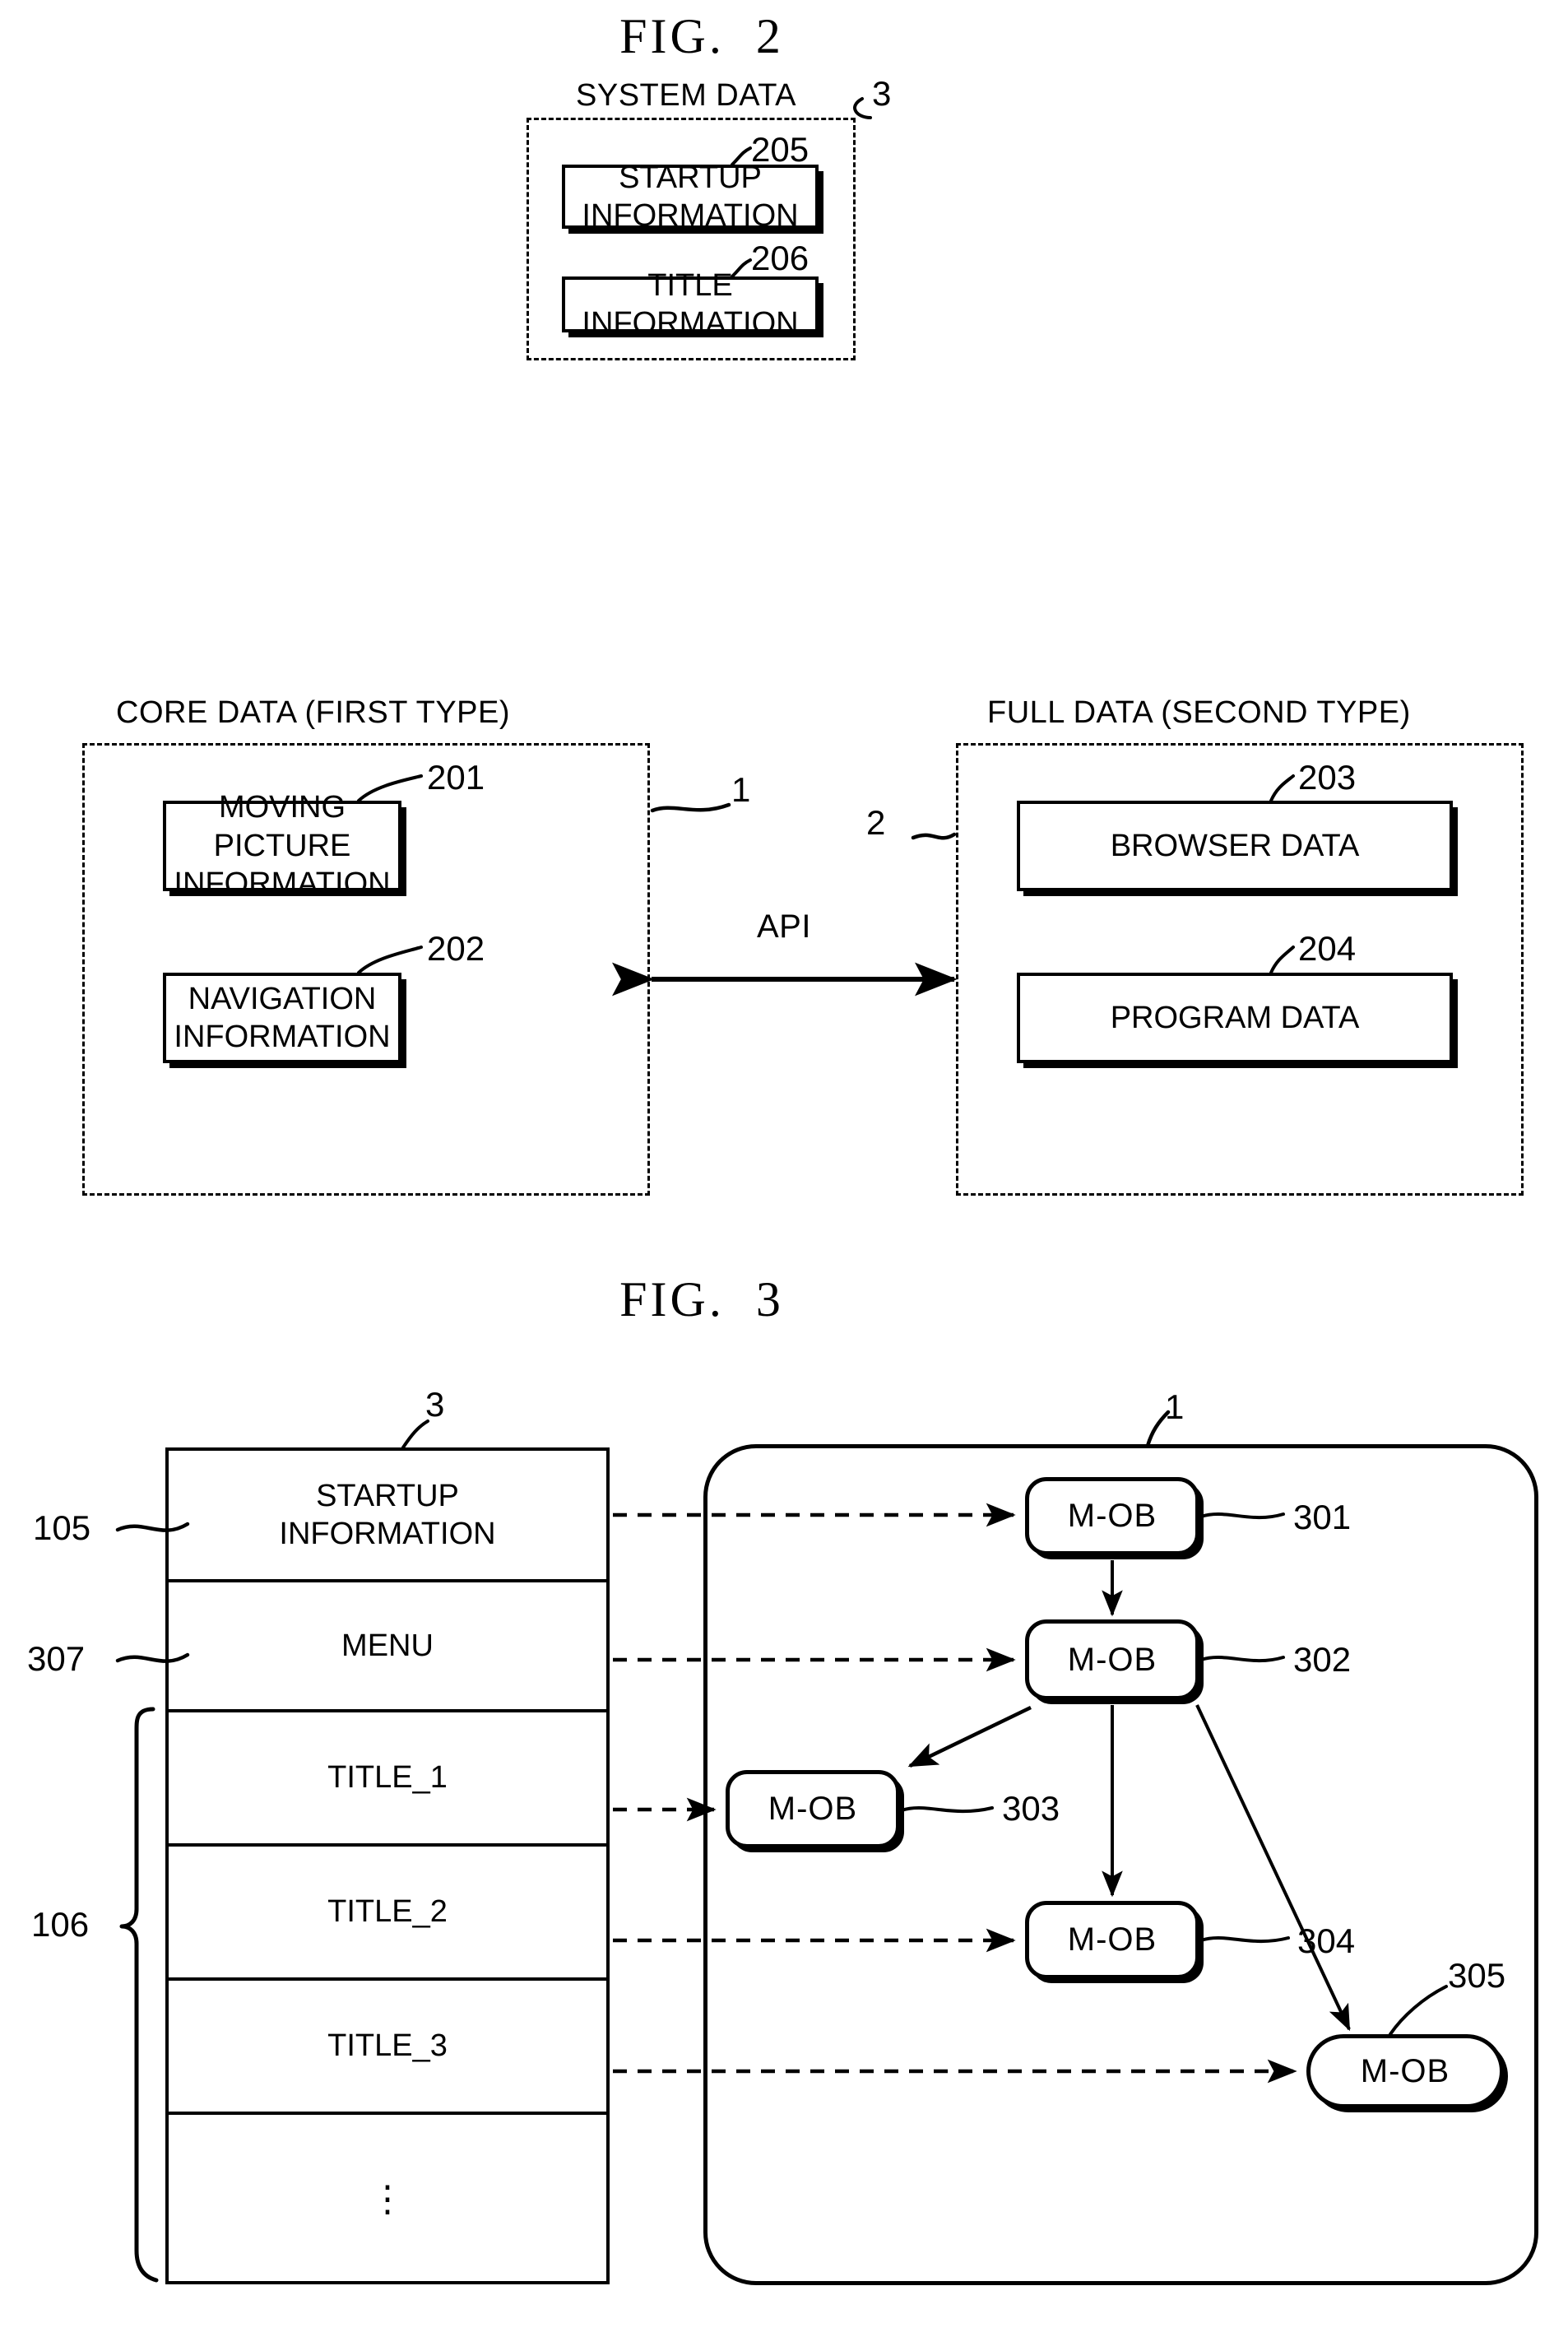 The image size is (1568, 2351). I want to click on leader-line-2-full, so click(934, 836).